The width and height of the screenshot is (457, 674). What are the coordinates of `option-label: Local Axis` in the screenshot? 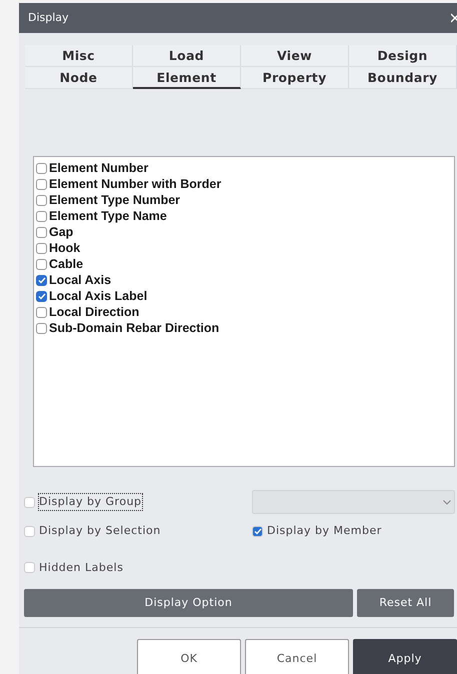 It's located at (80, 280).